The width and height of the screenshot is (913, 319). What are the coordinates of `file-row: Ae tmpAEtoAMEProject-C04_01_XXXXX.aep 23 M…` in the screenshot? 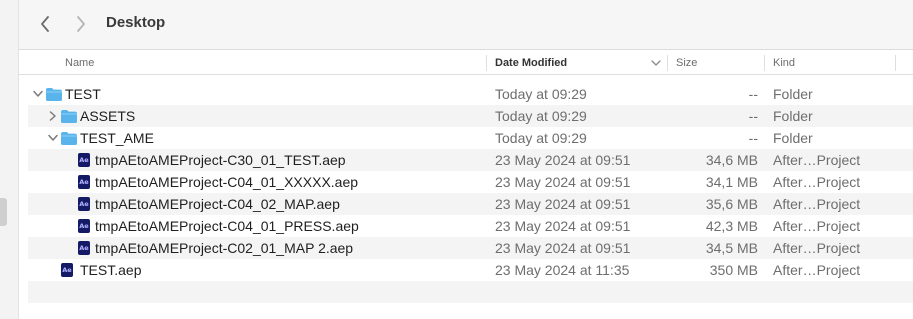 It's located at (470, 182).